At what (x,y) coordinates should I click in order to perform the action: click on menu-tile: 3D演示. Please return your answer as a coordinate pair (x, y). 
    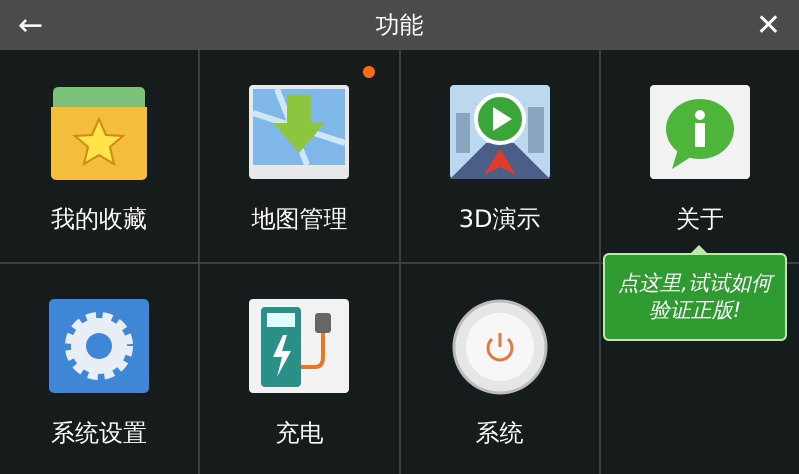
    Looking at the image, I should click on (499, 156).